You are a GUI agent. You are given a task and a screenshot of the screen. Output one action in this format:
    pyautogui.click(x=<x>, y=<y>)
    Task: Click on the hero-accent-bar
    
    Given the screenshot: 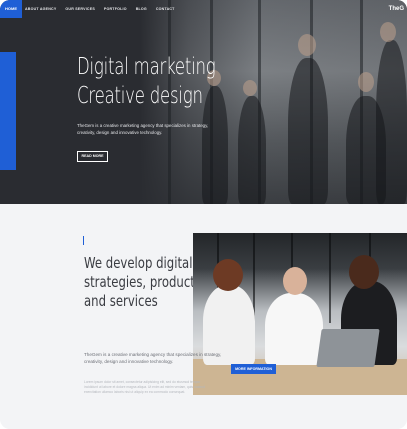 What is the action you would take?
    pyautogui.click(x=8, y=111)
    